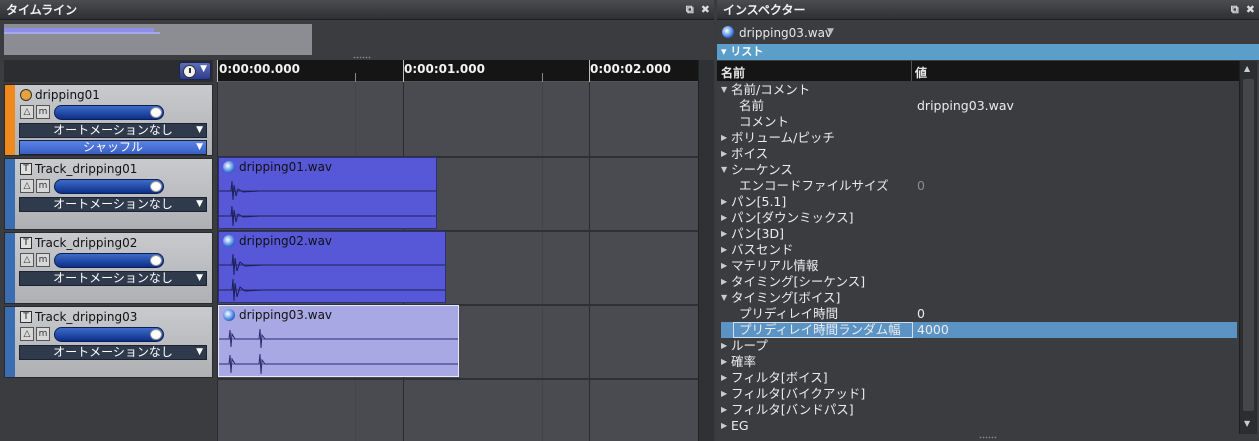  What do you see at coordinates (978, 314) in the screenshot?
I see `property-row: プリディレイ時間 0` at bounding box center [978, 314].